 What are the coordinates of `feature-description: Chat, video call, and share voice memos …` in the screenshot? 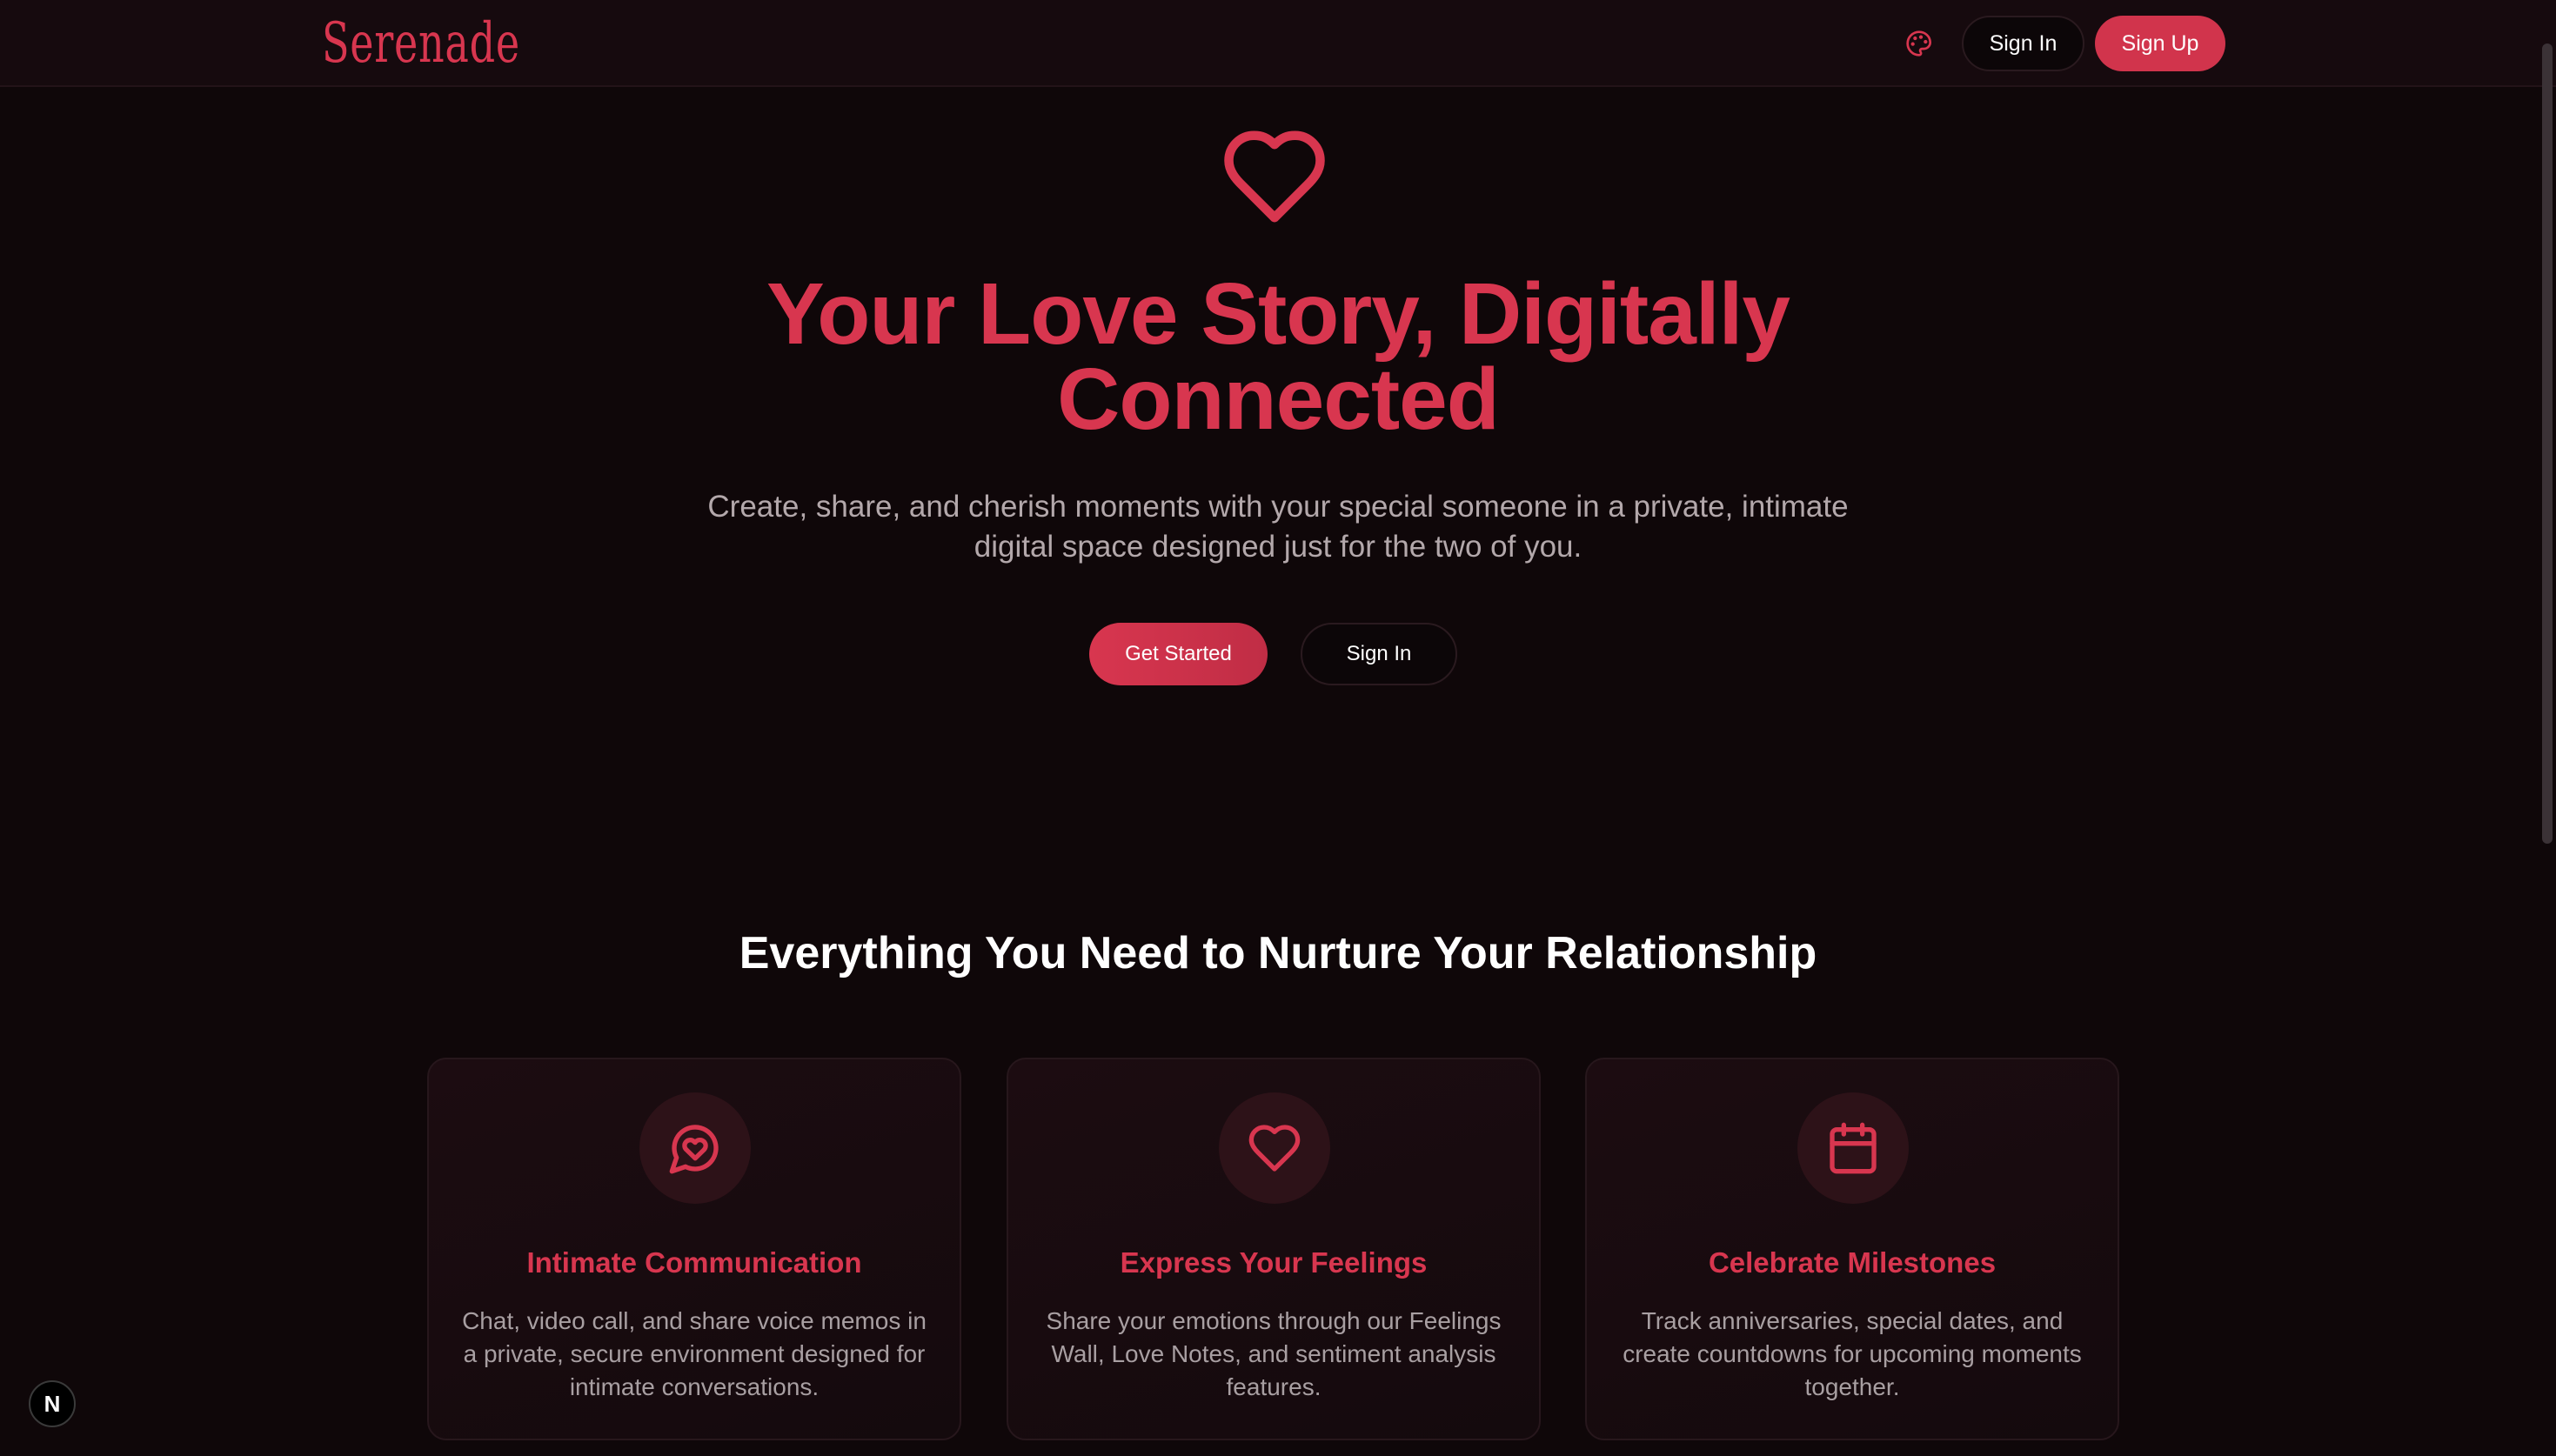 It's located at (694, 1353).